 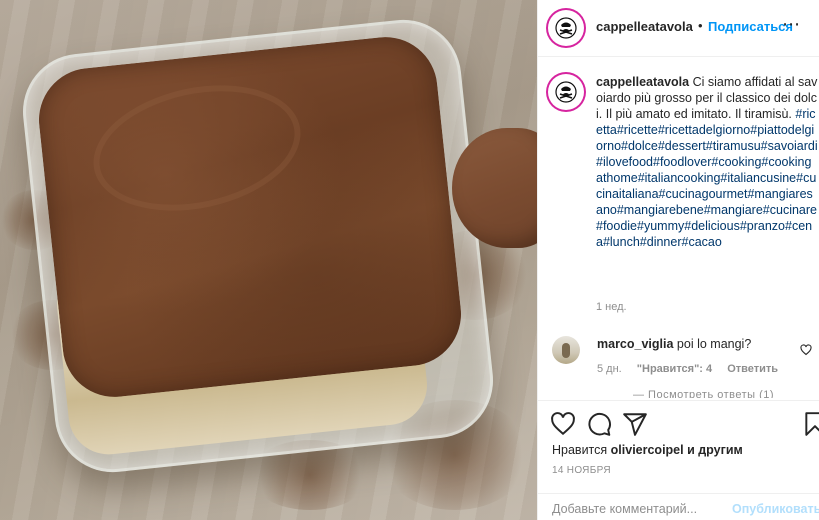 What do you see at coordinates (581, 470) in the screenshot?
I see `post-date: 14 НОЯБРЯ` at bounding box center [581, 470].